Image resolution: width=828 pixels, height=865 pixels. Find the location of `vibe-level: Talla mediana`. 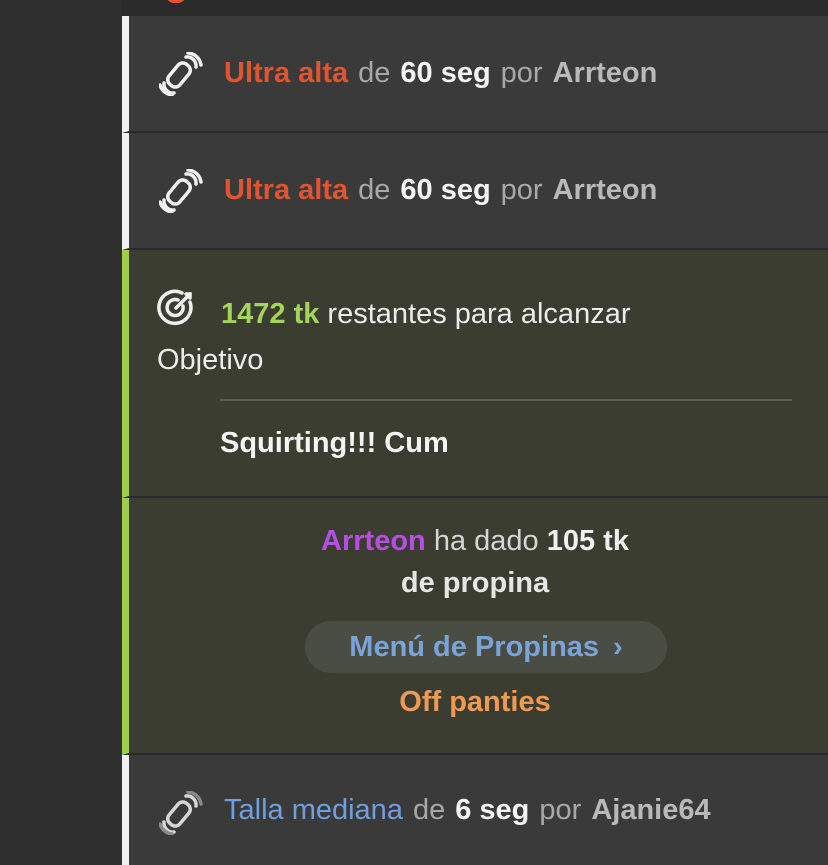

vibe-level: Talla mediana is located at coordinates (313, 809).